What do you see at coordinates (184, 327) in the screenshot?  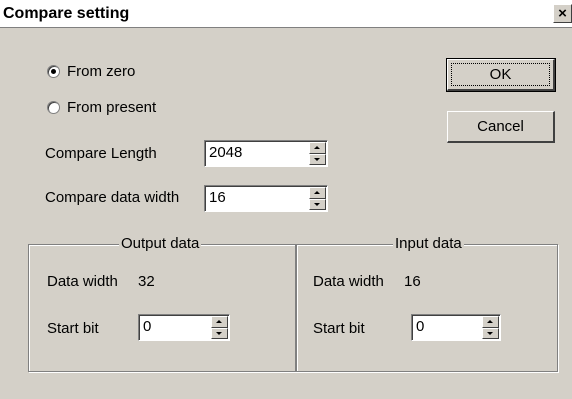 I see `output-start-bit-stepper: 0` at bounding box center [184, 327].